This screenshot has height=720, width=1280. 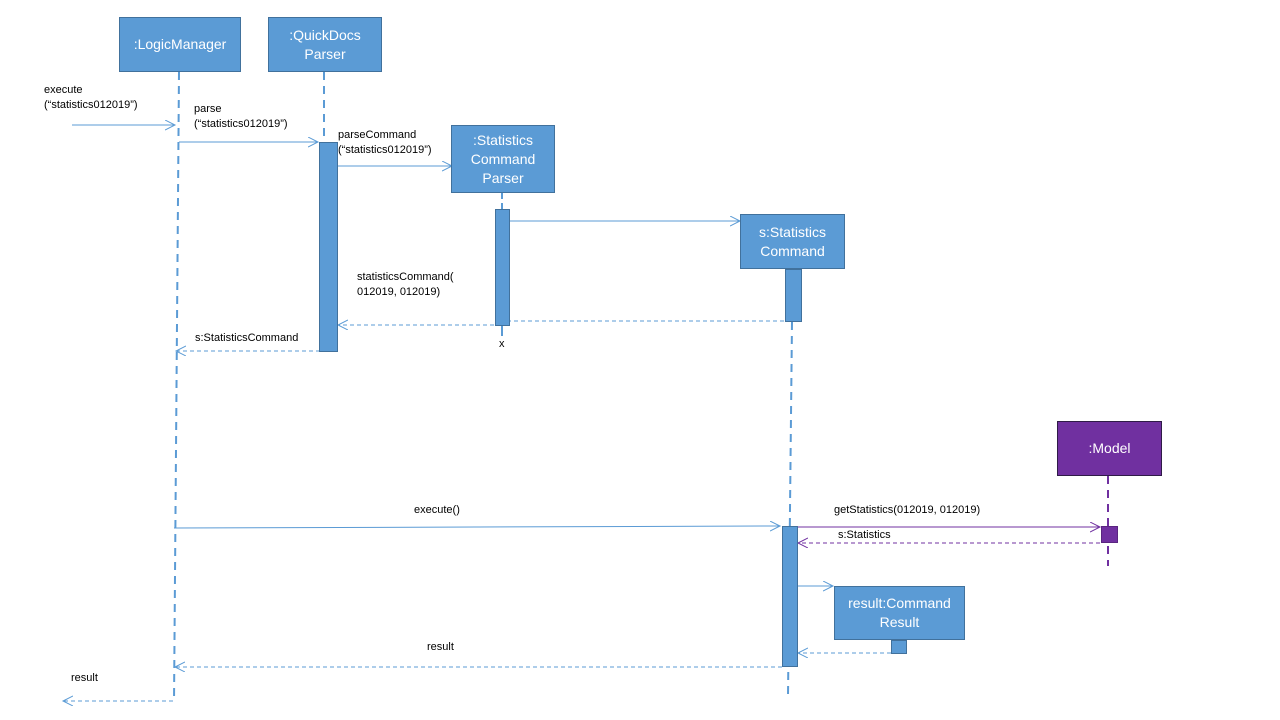 What do you see at coordinates (503, 159) in the screenshot?
I see `participant-statistics-command-parser: :Statistics Command Parser` at bounding box center [503, 159].